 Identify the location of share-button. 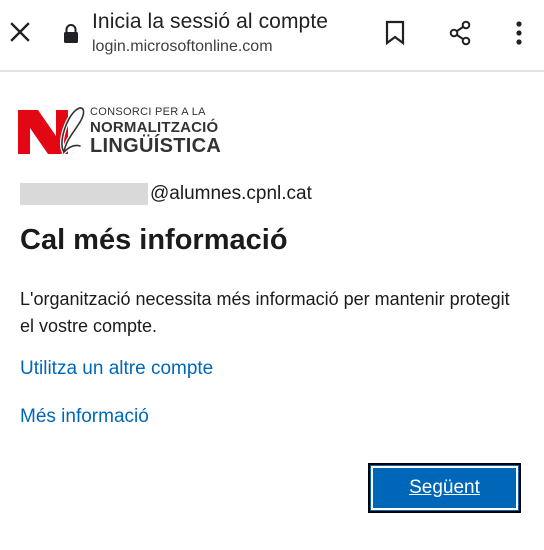
(460, 33).